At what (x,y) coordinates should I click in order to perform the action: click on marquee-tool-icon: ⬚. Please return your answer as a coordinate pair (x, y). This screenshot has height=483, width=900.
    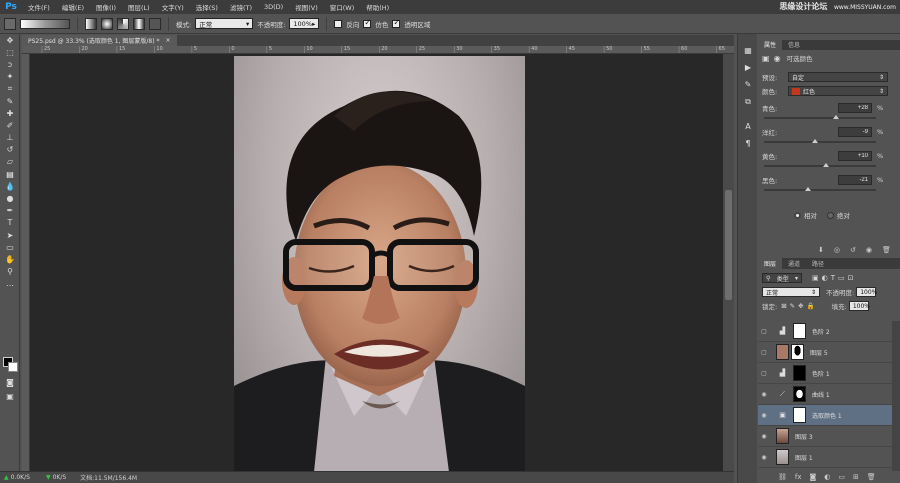
    Looking at the image, I should click on (10, 52).